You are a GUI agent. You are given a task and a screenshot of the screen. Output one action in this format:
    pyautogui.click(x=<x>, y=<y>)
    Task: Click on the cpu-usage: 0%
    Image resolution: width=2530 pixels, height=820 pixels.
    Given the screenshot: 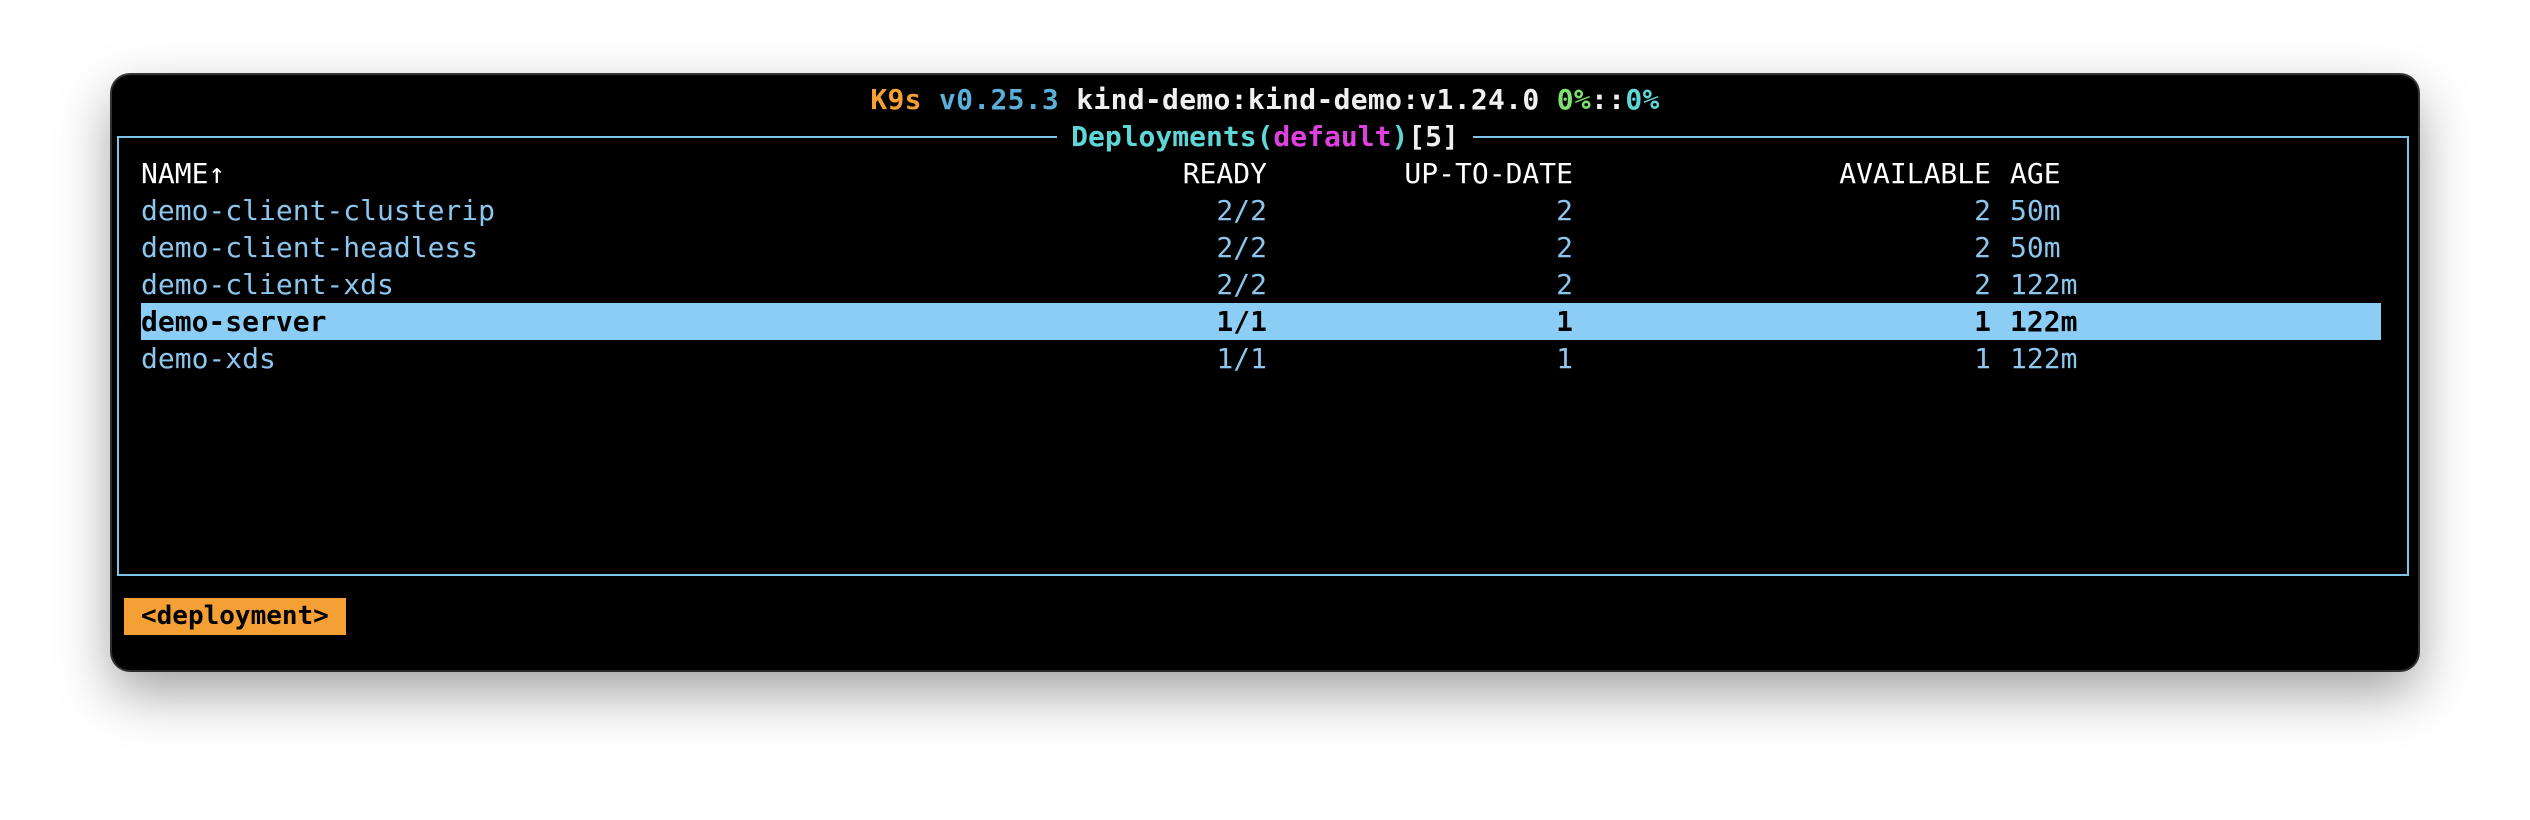 What is the action you would take?
    pyautogui.click(x=1574, y=99)
    